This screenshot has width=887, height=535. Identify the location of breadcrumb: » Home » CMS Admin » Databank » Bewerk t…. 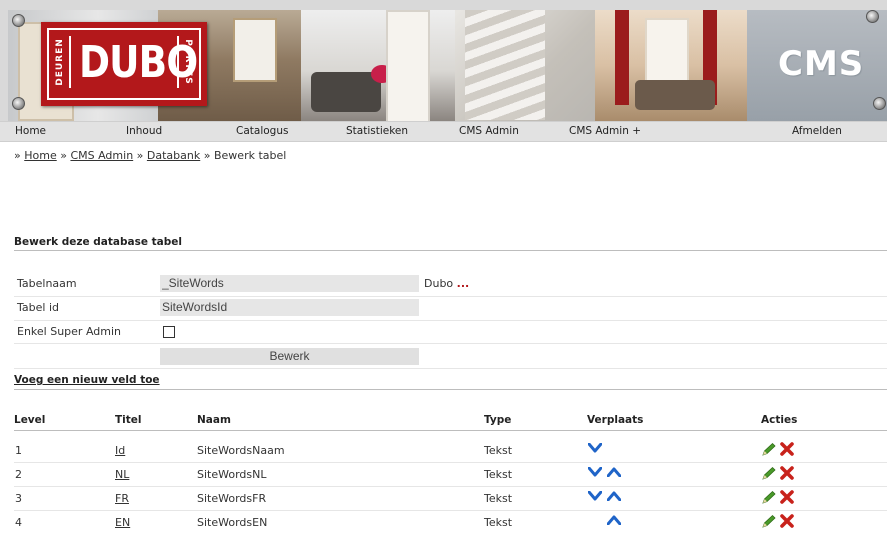
(150, 155).